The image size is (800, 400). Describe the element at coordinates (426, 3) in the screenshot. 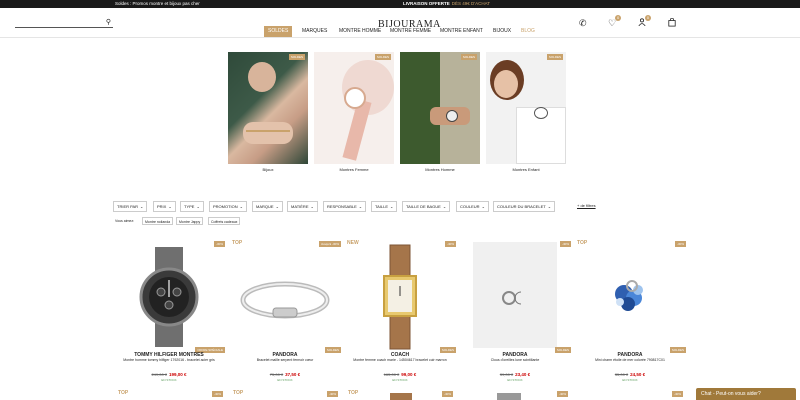

I see `delivery-bold: LIVRAISON OFFERTE` at that location.